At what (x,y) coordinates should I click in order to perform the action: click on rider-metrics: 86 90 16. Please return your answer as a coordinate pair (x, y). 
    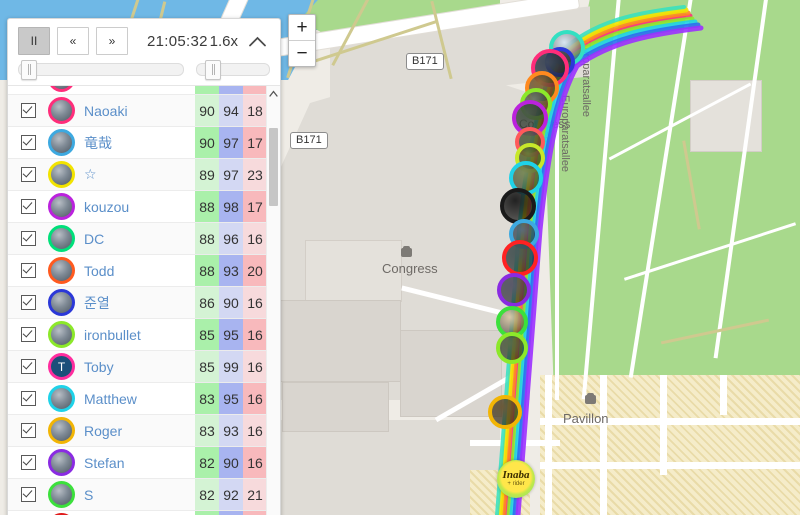
    Looking at the image, I should click on (231, 302).